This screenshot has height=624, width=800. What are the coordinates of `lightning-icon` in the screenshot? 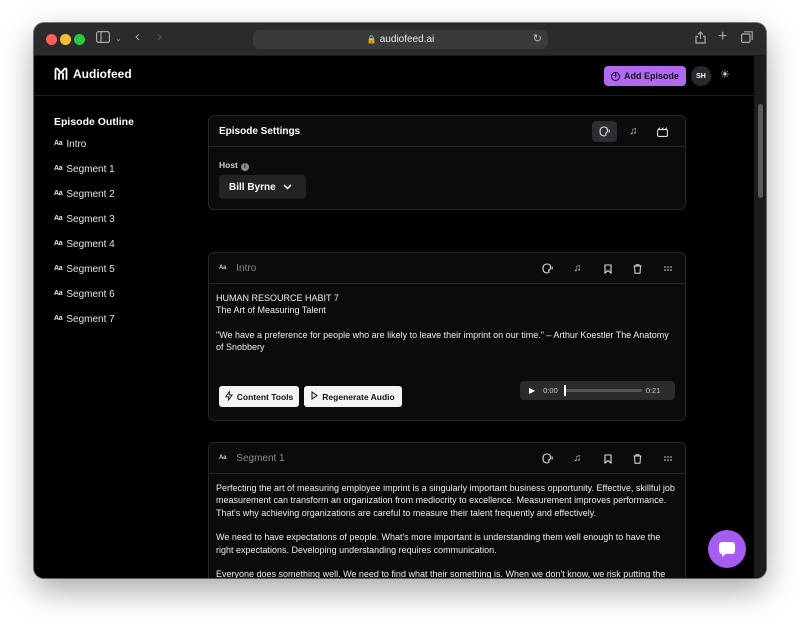 It's located at (228, 396).